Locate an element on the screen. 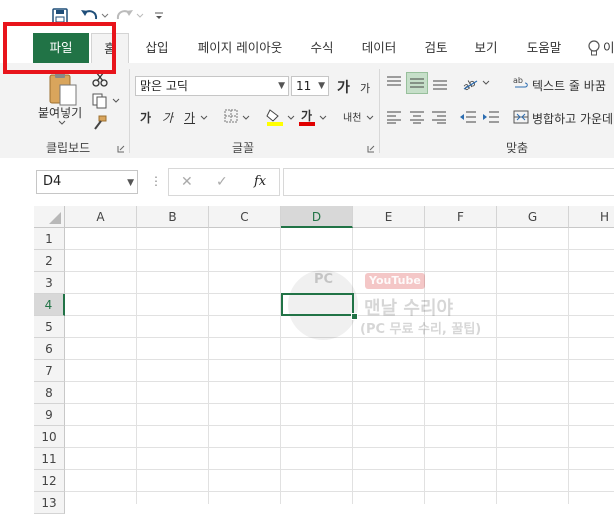  svg-text: ab is located at coordinates (518, 80).